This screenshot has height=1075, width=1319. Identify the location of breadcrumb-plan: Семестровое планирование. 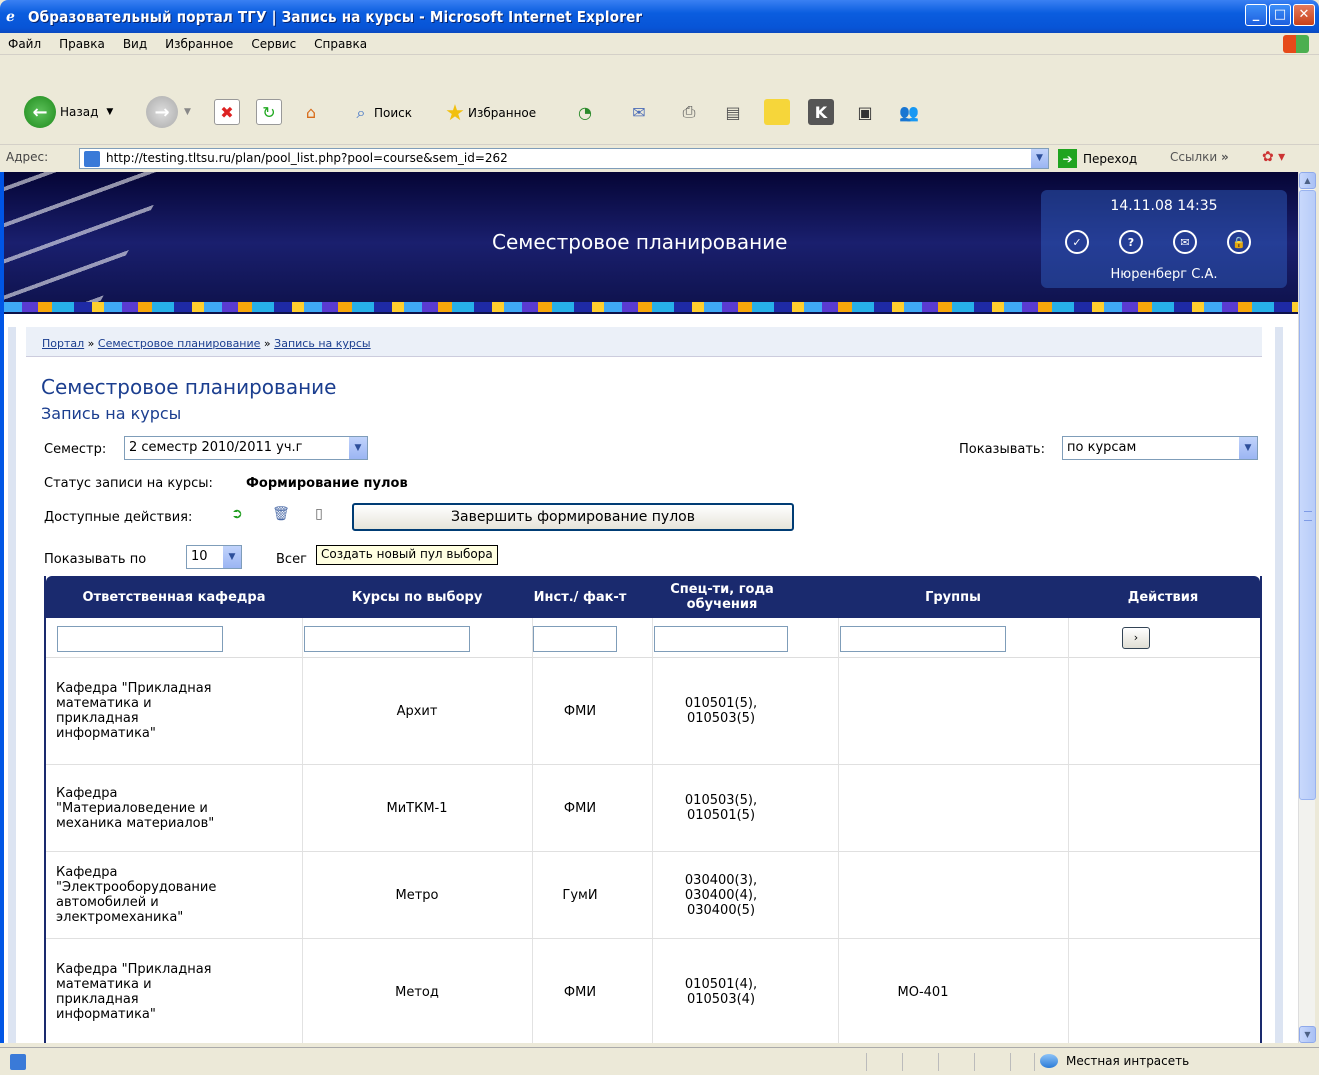
(179, 343).